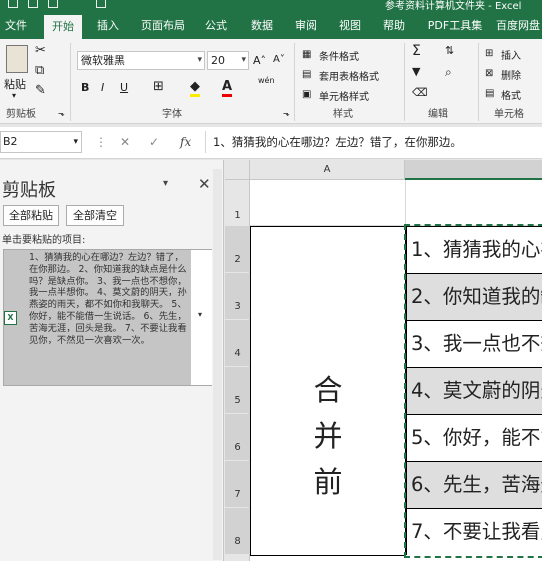 This screenshot has height=561, width=542. What do you see at coordinates (227, 88) in the screenshot?
I see `font-color-icon: A` at bounding box center [227, 88].